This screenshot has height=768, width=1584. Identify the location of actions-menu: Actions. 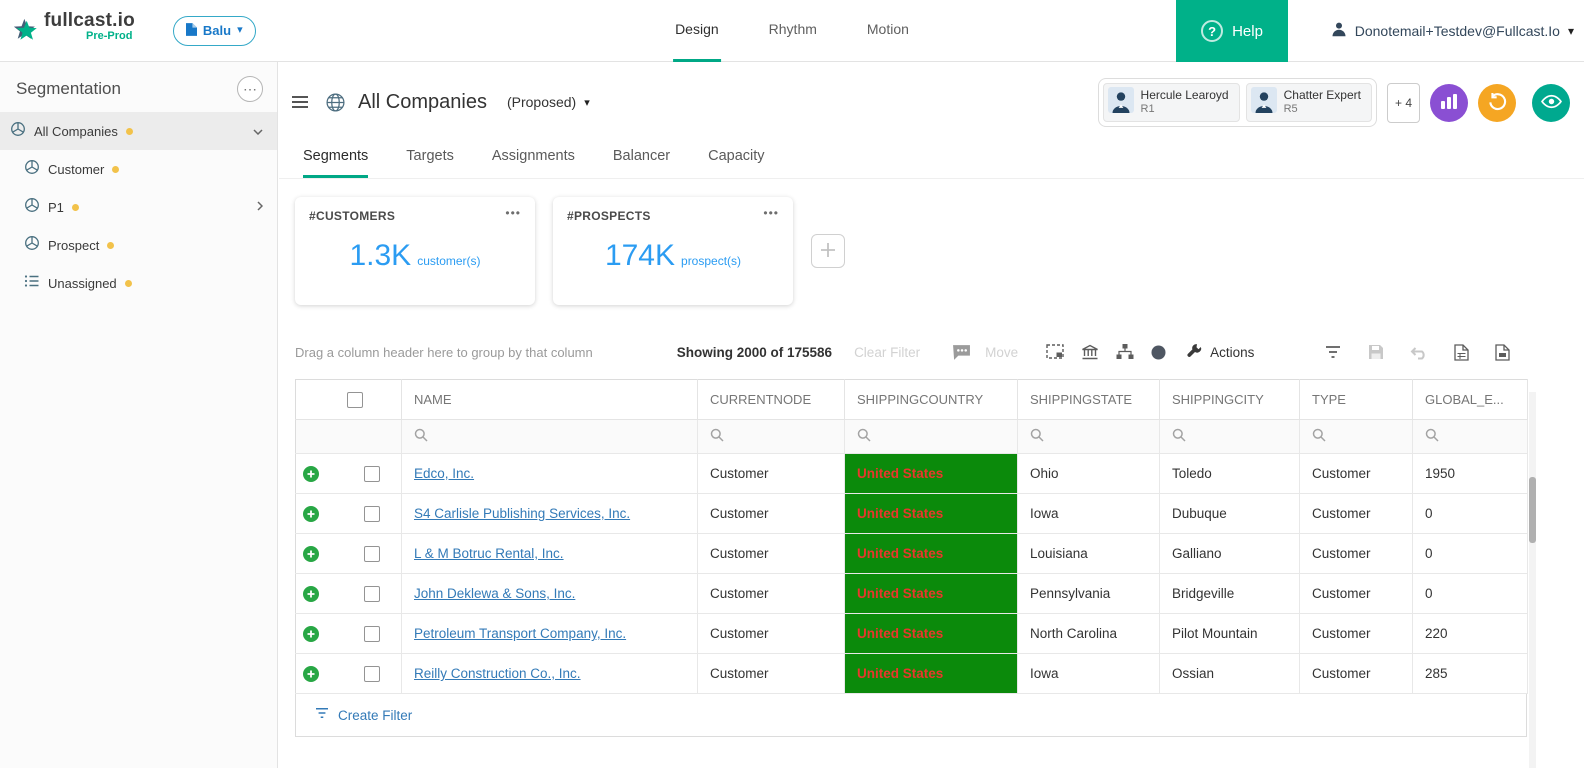
(1220, 352).